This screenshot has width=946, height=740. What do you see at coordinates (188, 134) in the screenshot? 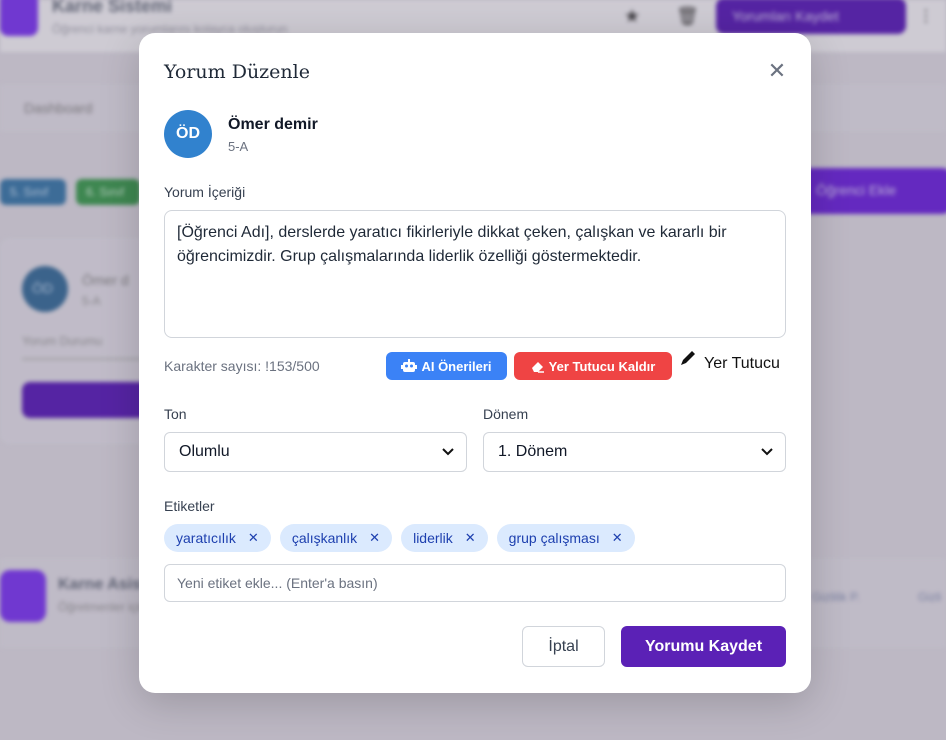
I see `avatar: ÖD` at bounding box center [188, 134].